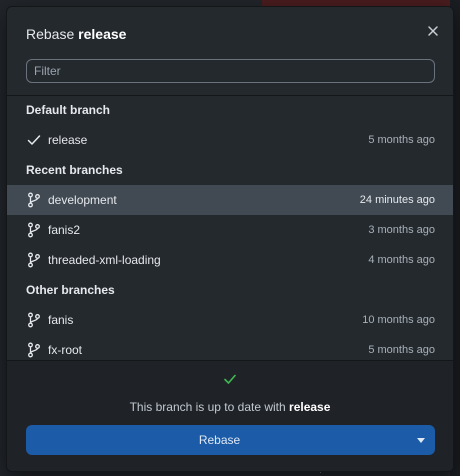  What do you see at coordinates (401, 230) in the screenshot?
I see `branch-time: 3 months ago` at bounding box center [401, 230].